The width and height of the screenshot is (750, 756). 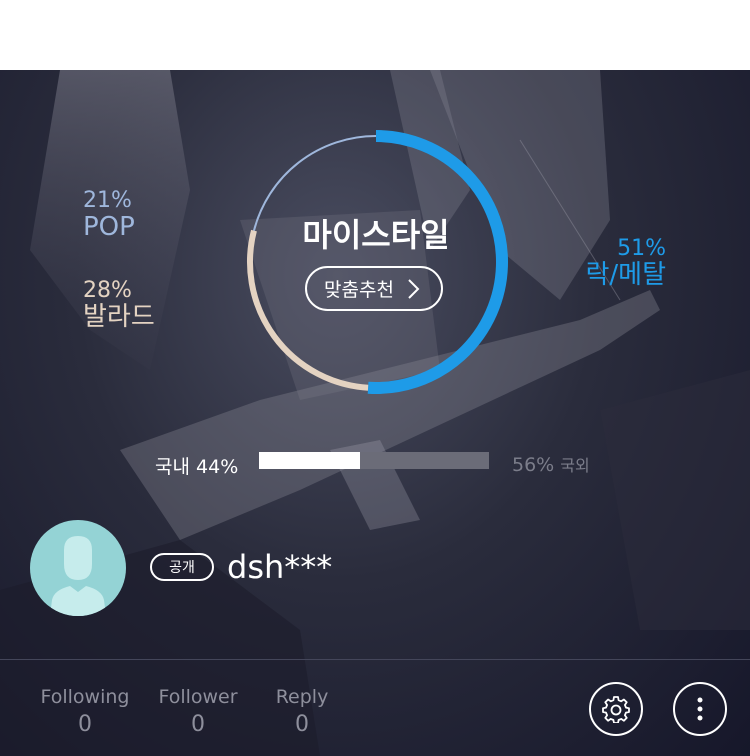 What do you see at coordinates (78, 576) in the screenshot?
I see `person-icon` at bounding box center [78, 576].